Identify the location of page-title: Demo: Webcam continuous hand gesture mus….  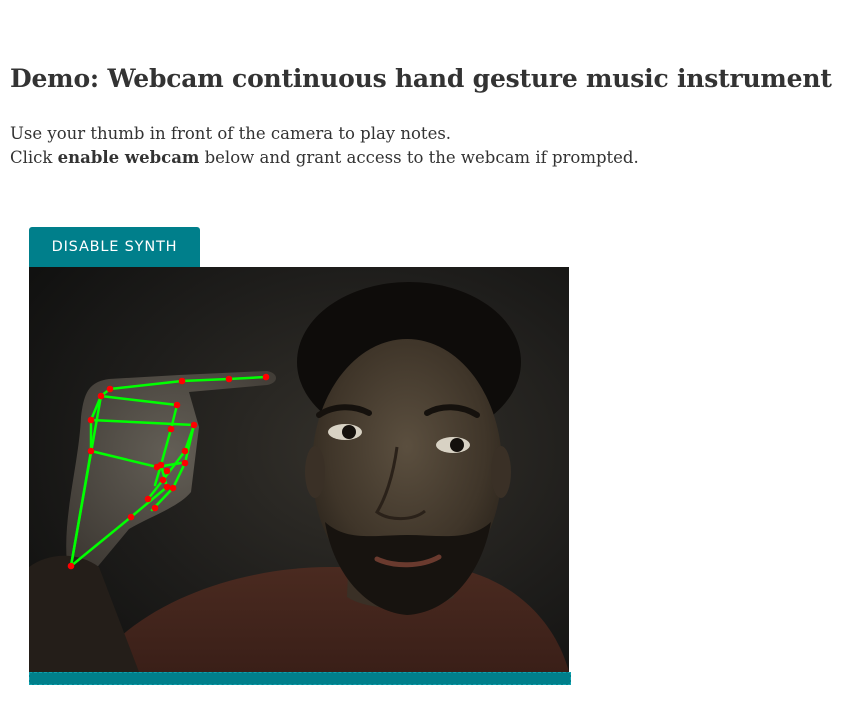
(421, 78).